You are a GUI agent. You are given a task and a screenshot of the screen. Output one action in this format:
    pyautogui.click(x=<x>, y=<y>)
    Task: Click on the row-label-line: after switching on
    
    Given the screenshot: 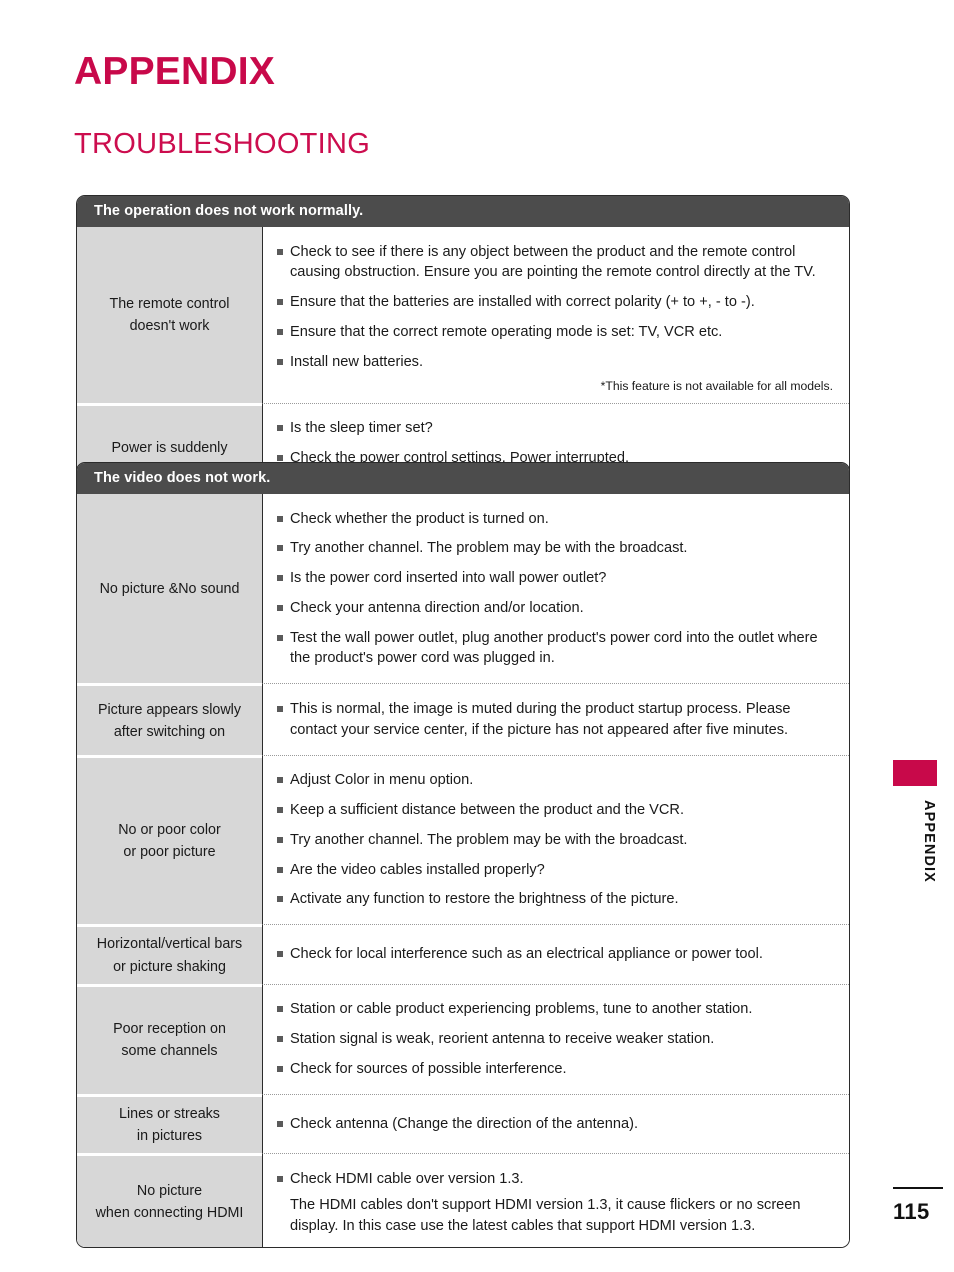 What is the action you would take?
    pyautogui.click(x=169, y=731)
    